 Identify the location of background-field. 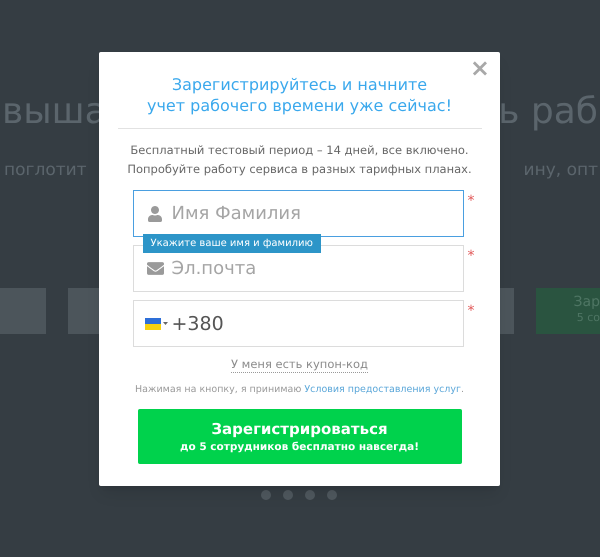
(23, 311).